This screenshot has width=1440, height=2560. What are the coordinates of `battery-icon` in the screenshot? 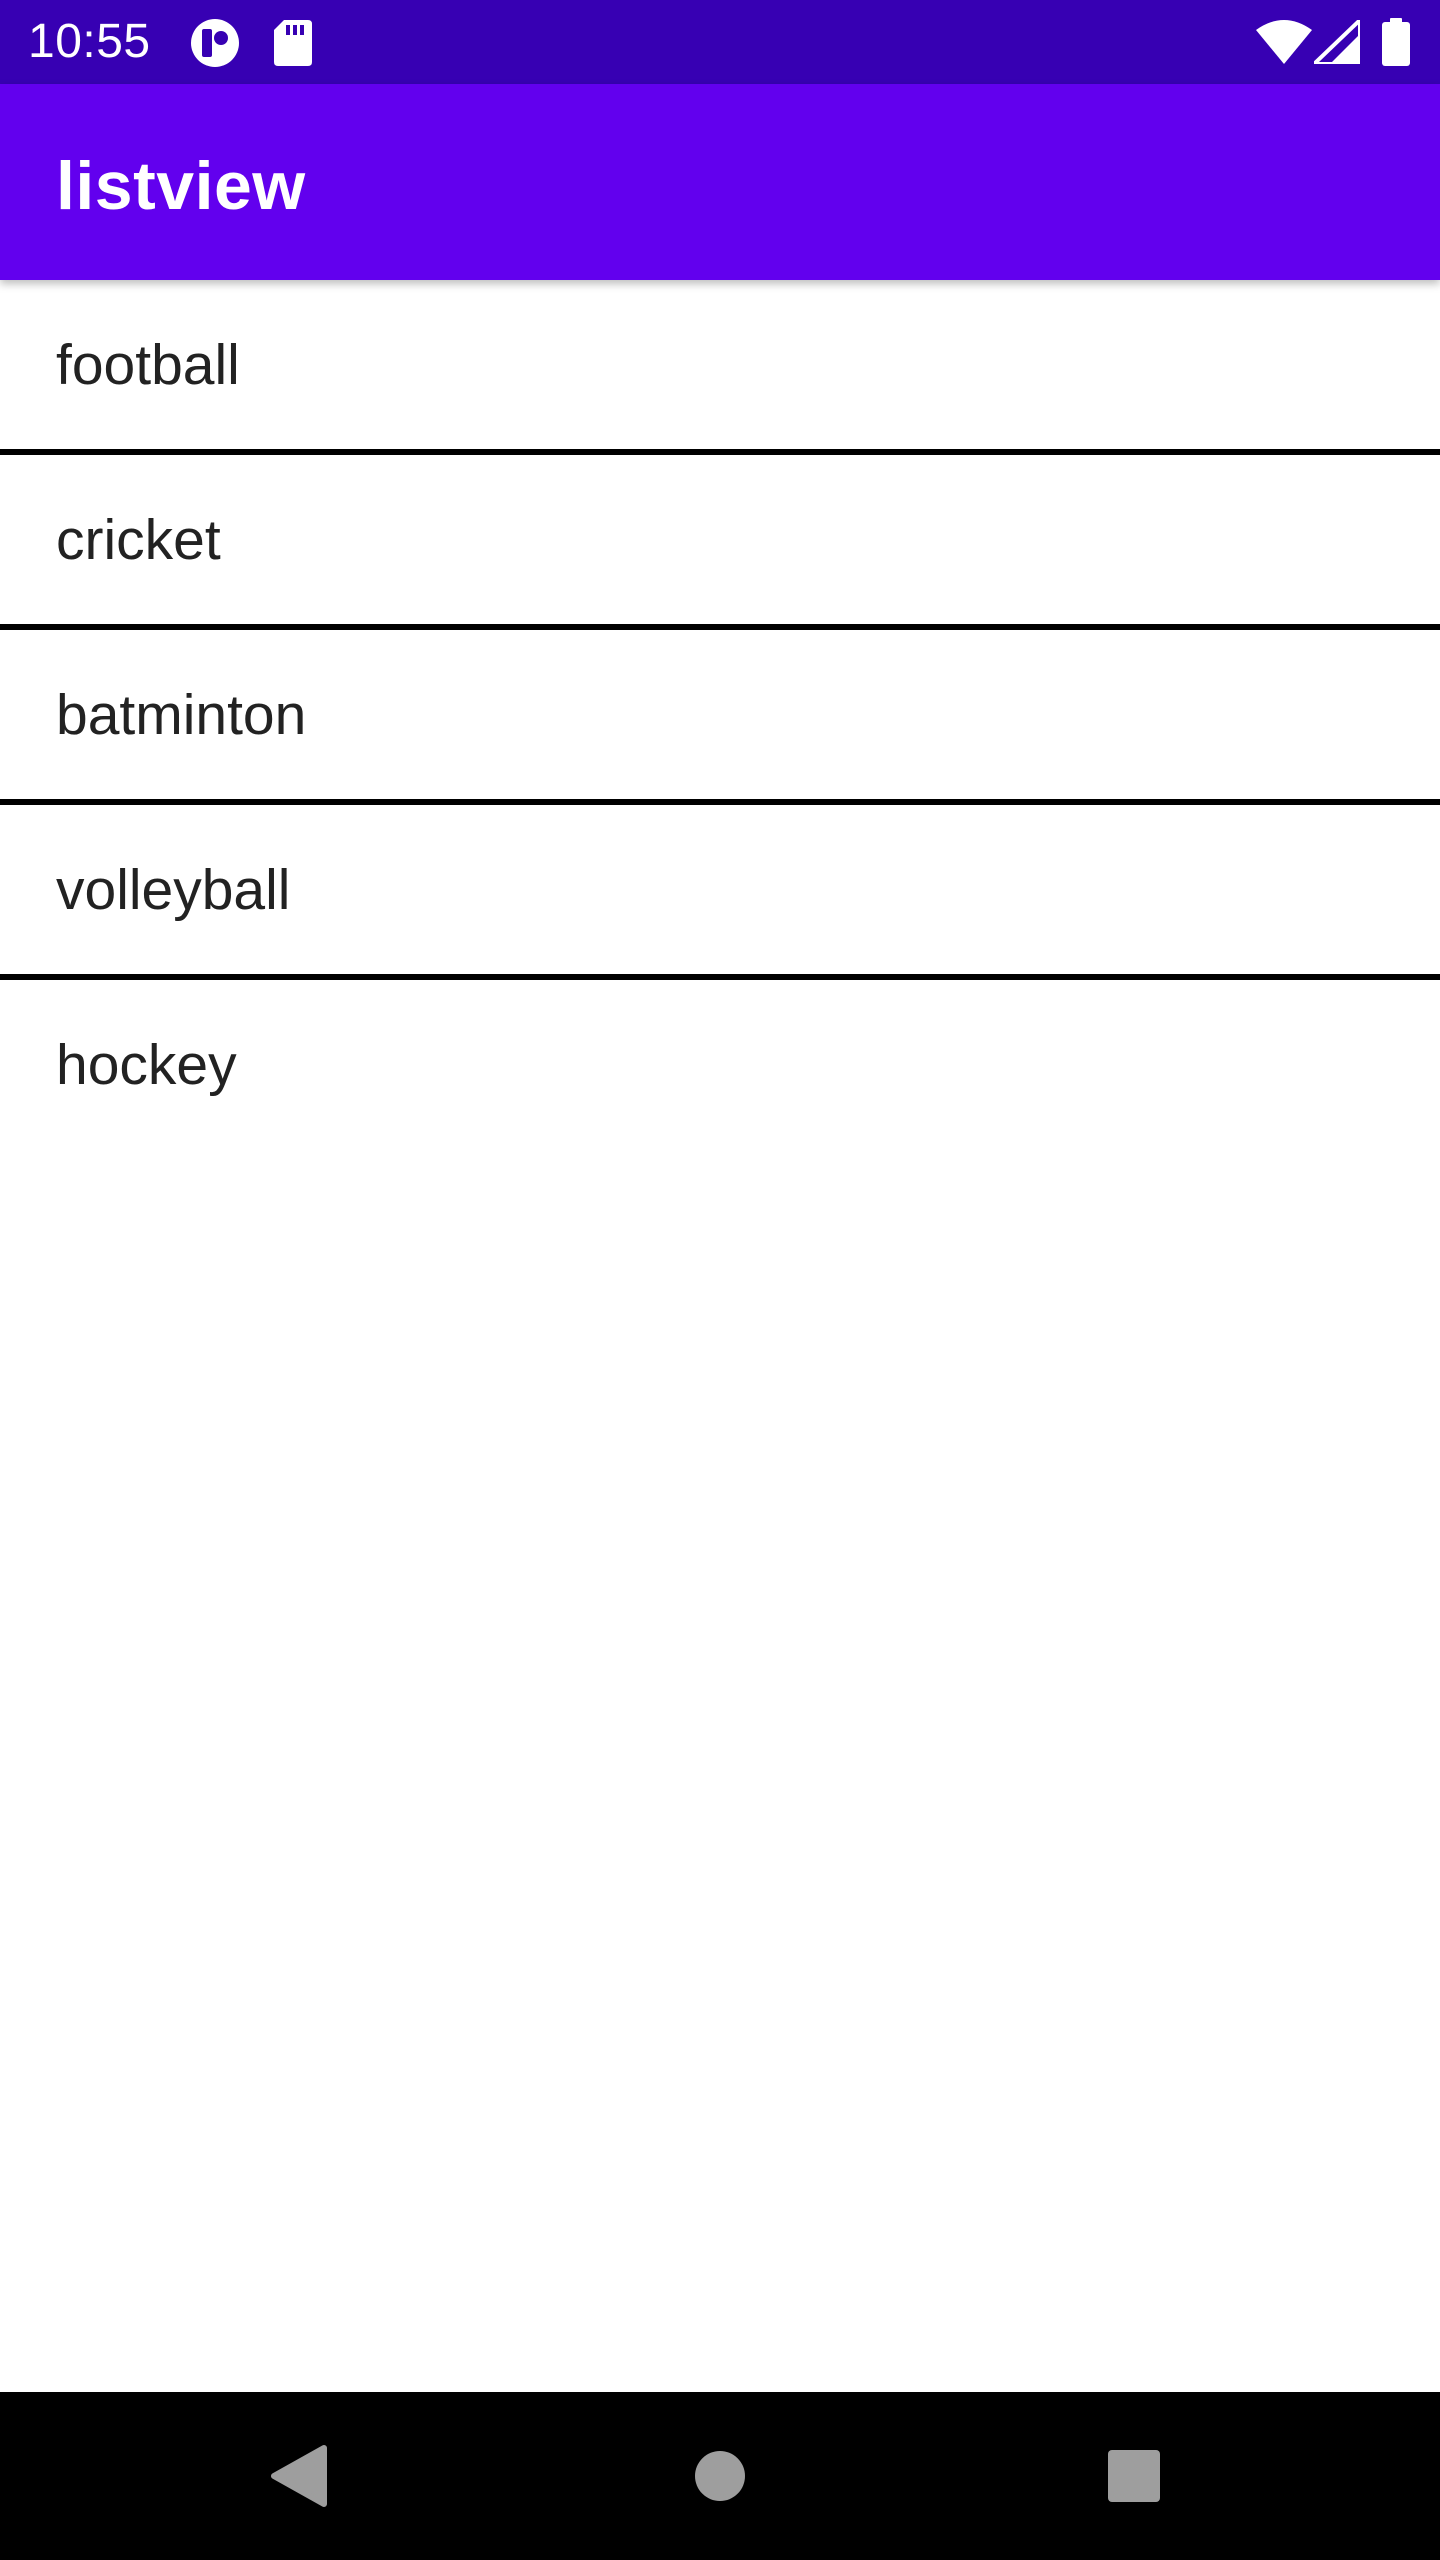 It's located at (1396, 42).